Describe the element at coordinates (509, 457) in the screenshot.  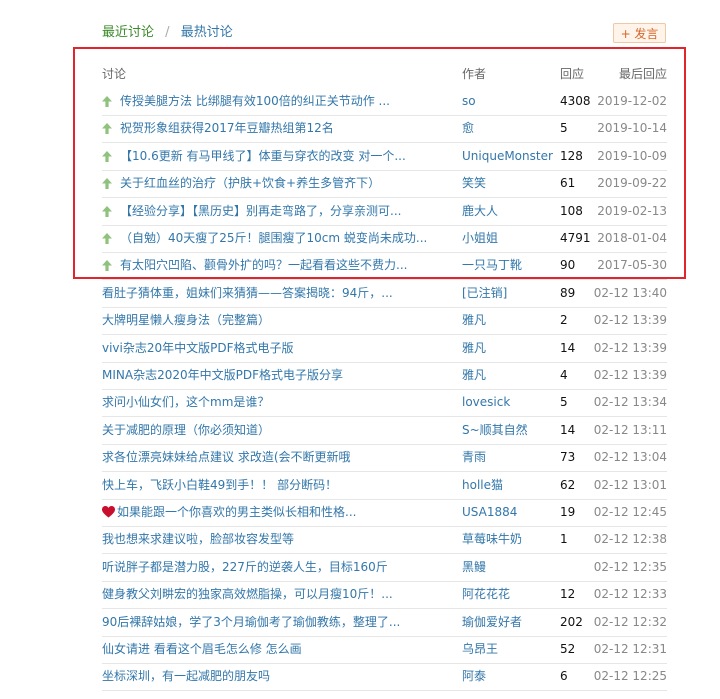
I see `author-link: 青雨` at that location.